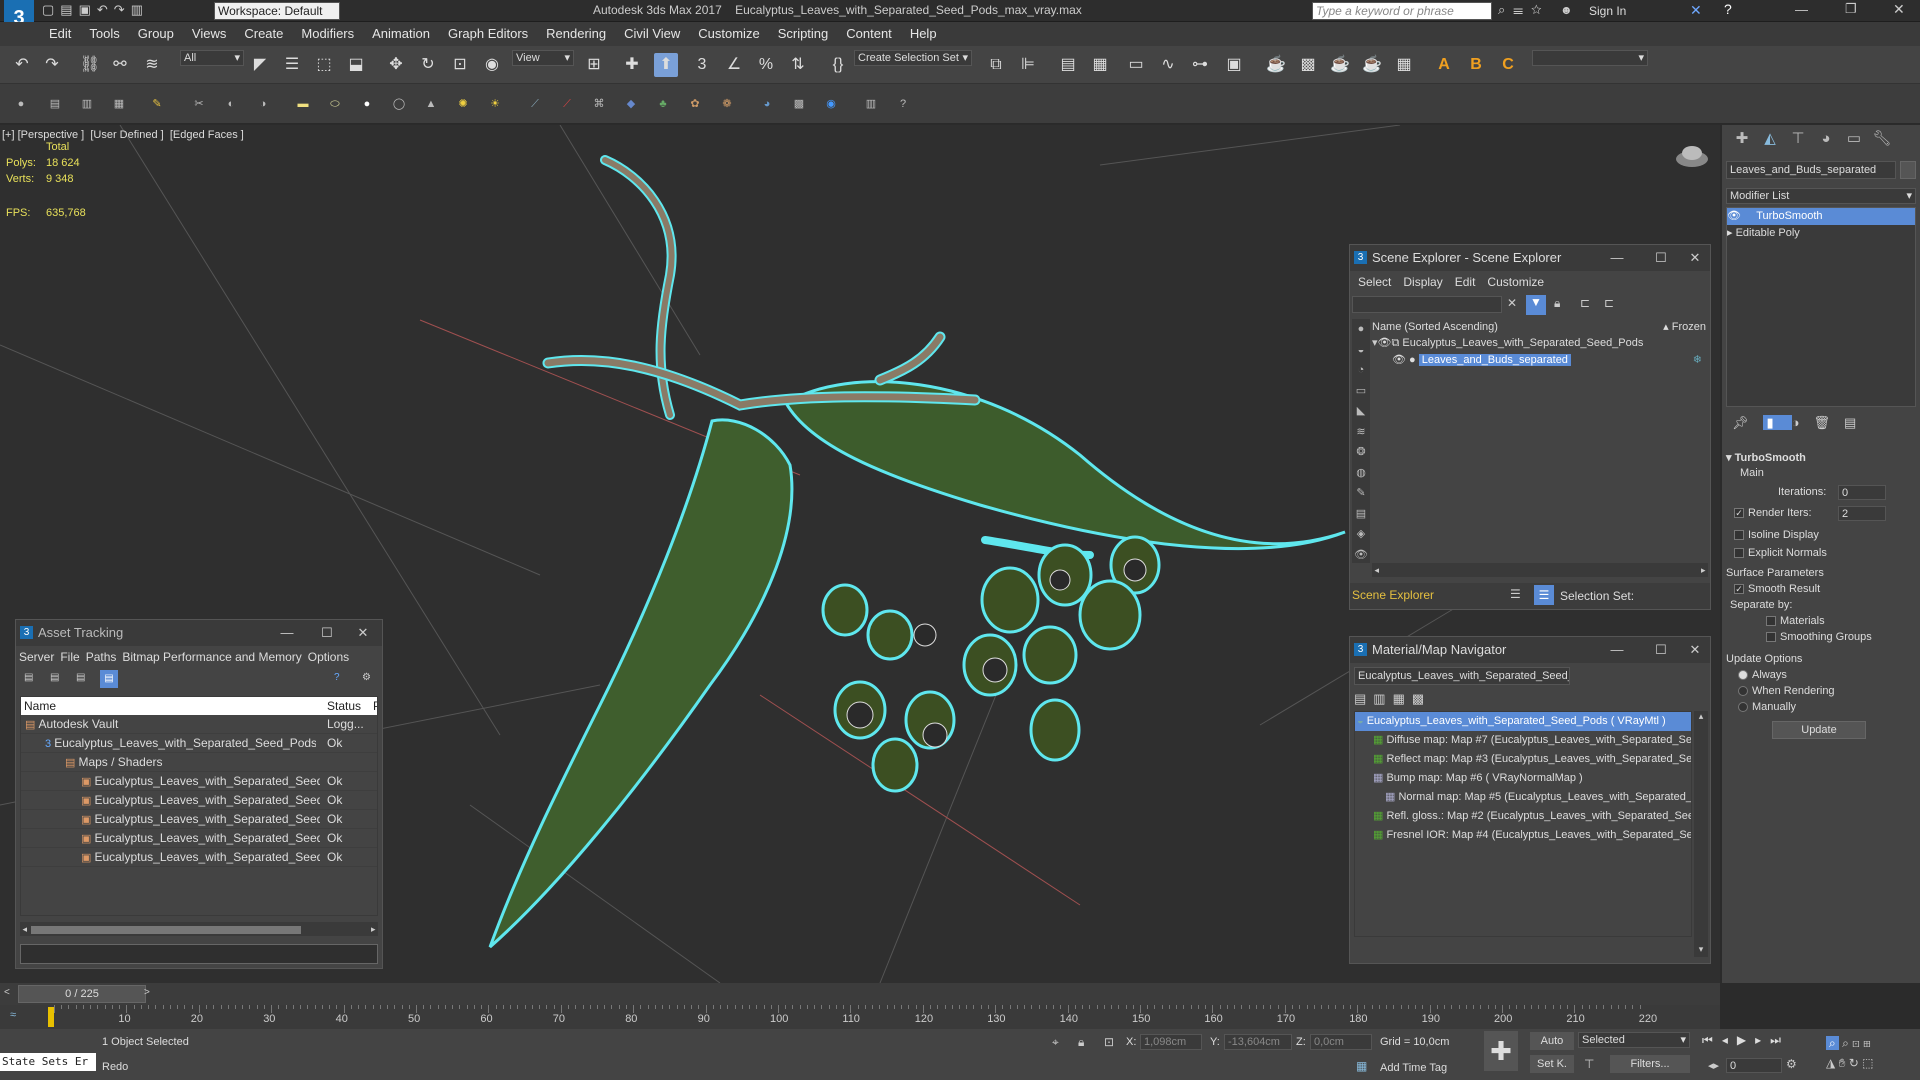  I want to click on toolbar2-icon-7: ◐, so click(231, 104).